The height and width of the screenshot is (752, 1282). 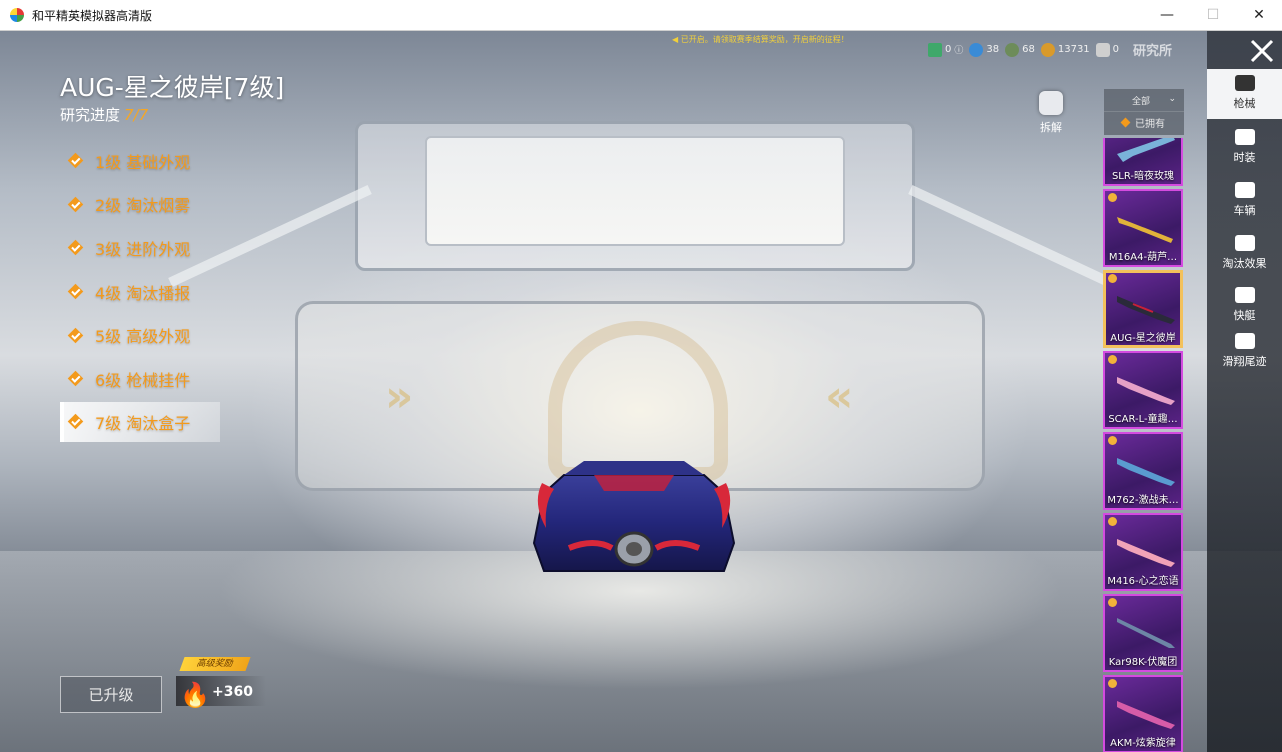 I want to click on badge-icon, so click(x=1012, y=49).